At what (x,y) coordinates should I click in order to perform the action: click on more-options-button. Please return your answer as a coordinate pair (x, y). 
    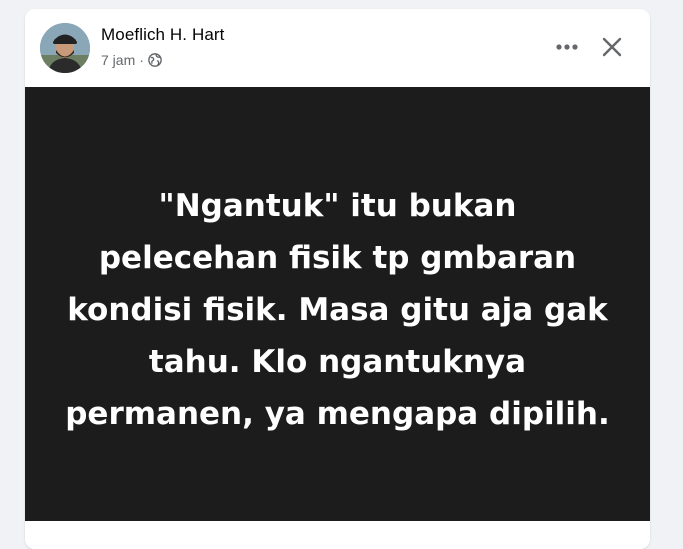
    Looking at the image, I should click on (567, 47).